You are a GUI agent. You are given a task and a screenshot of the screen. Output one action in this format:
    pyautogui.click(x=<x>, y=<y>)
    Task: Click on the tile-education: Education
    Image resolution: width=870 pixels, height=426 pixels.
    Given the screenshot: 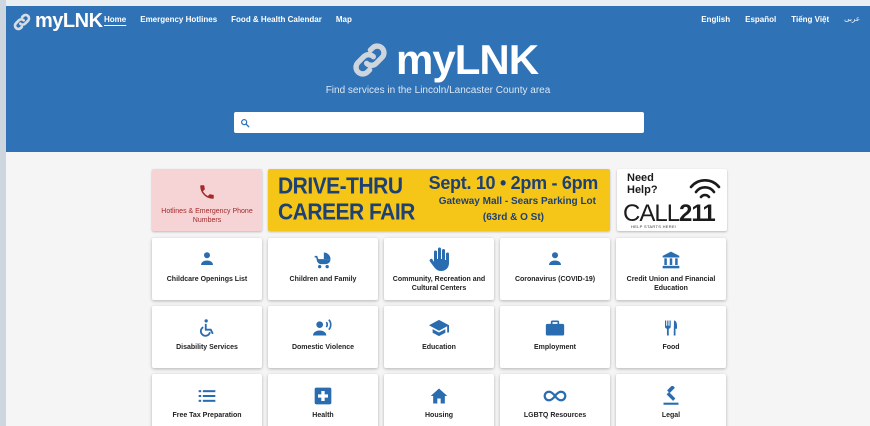 What is the action you would take?
    pyautogui.click(x=439, y=337)
    